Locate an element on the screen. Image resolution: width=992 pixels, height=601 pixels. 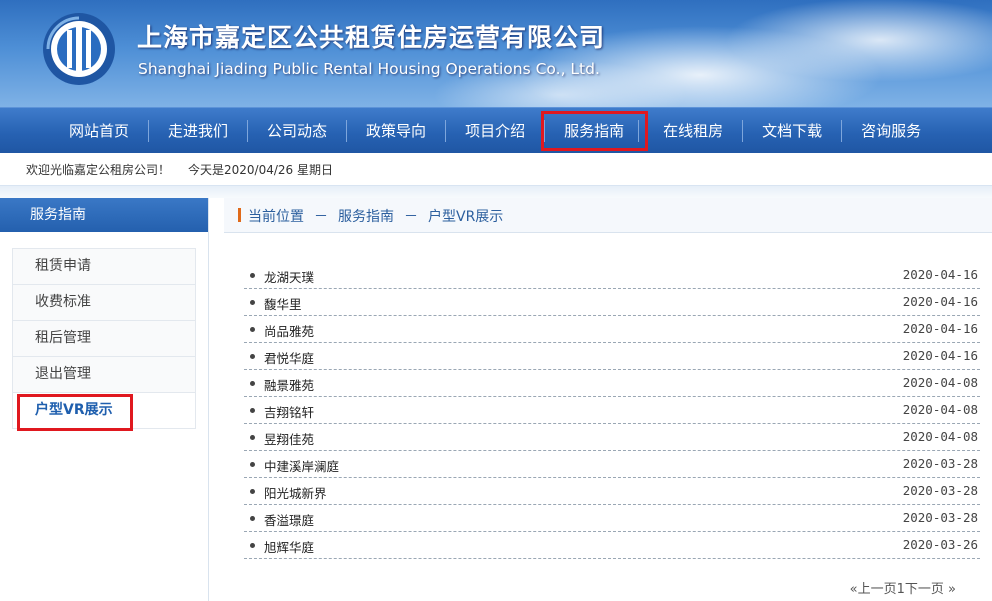
list-item-link: 龙湖天璞 is located at coordinates (289, 276).